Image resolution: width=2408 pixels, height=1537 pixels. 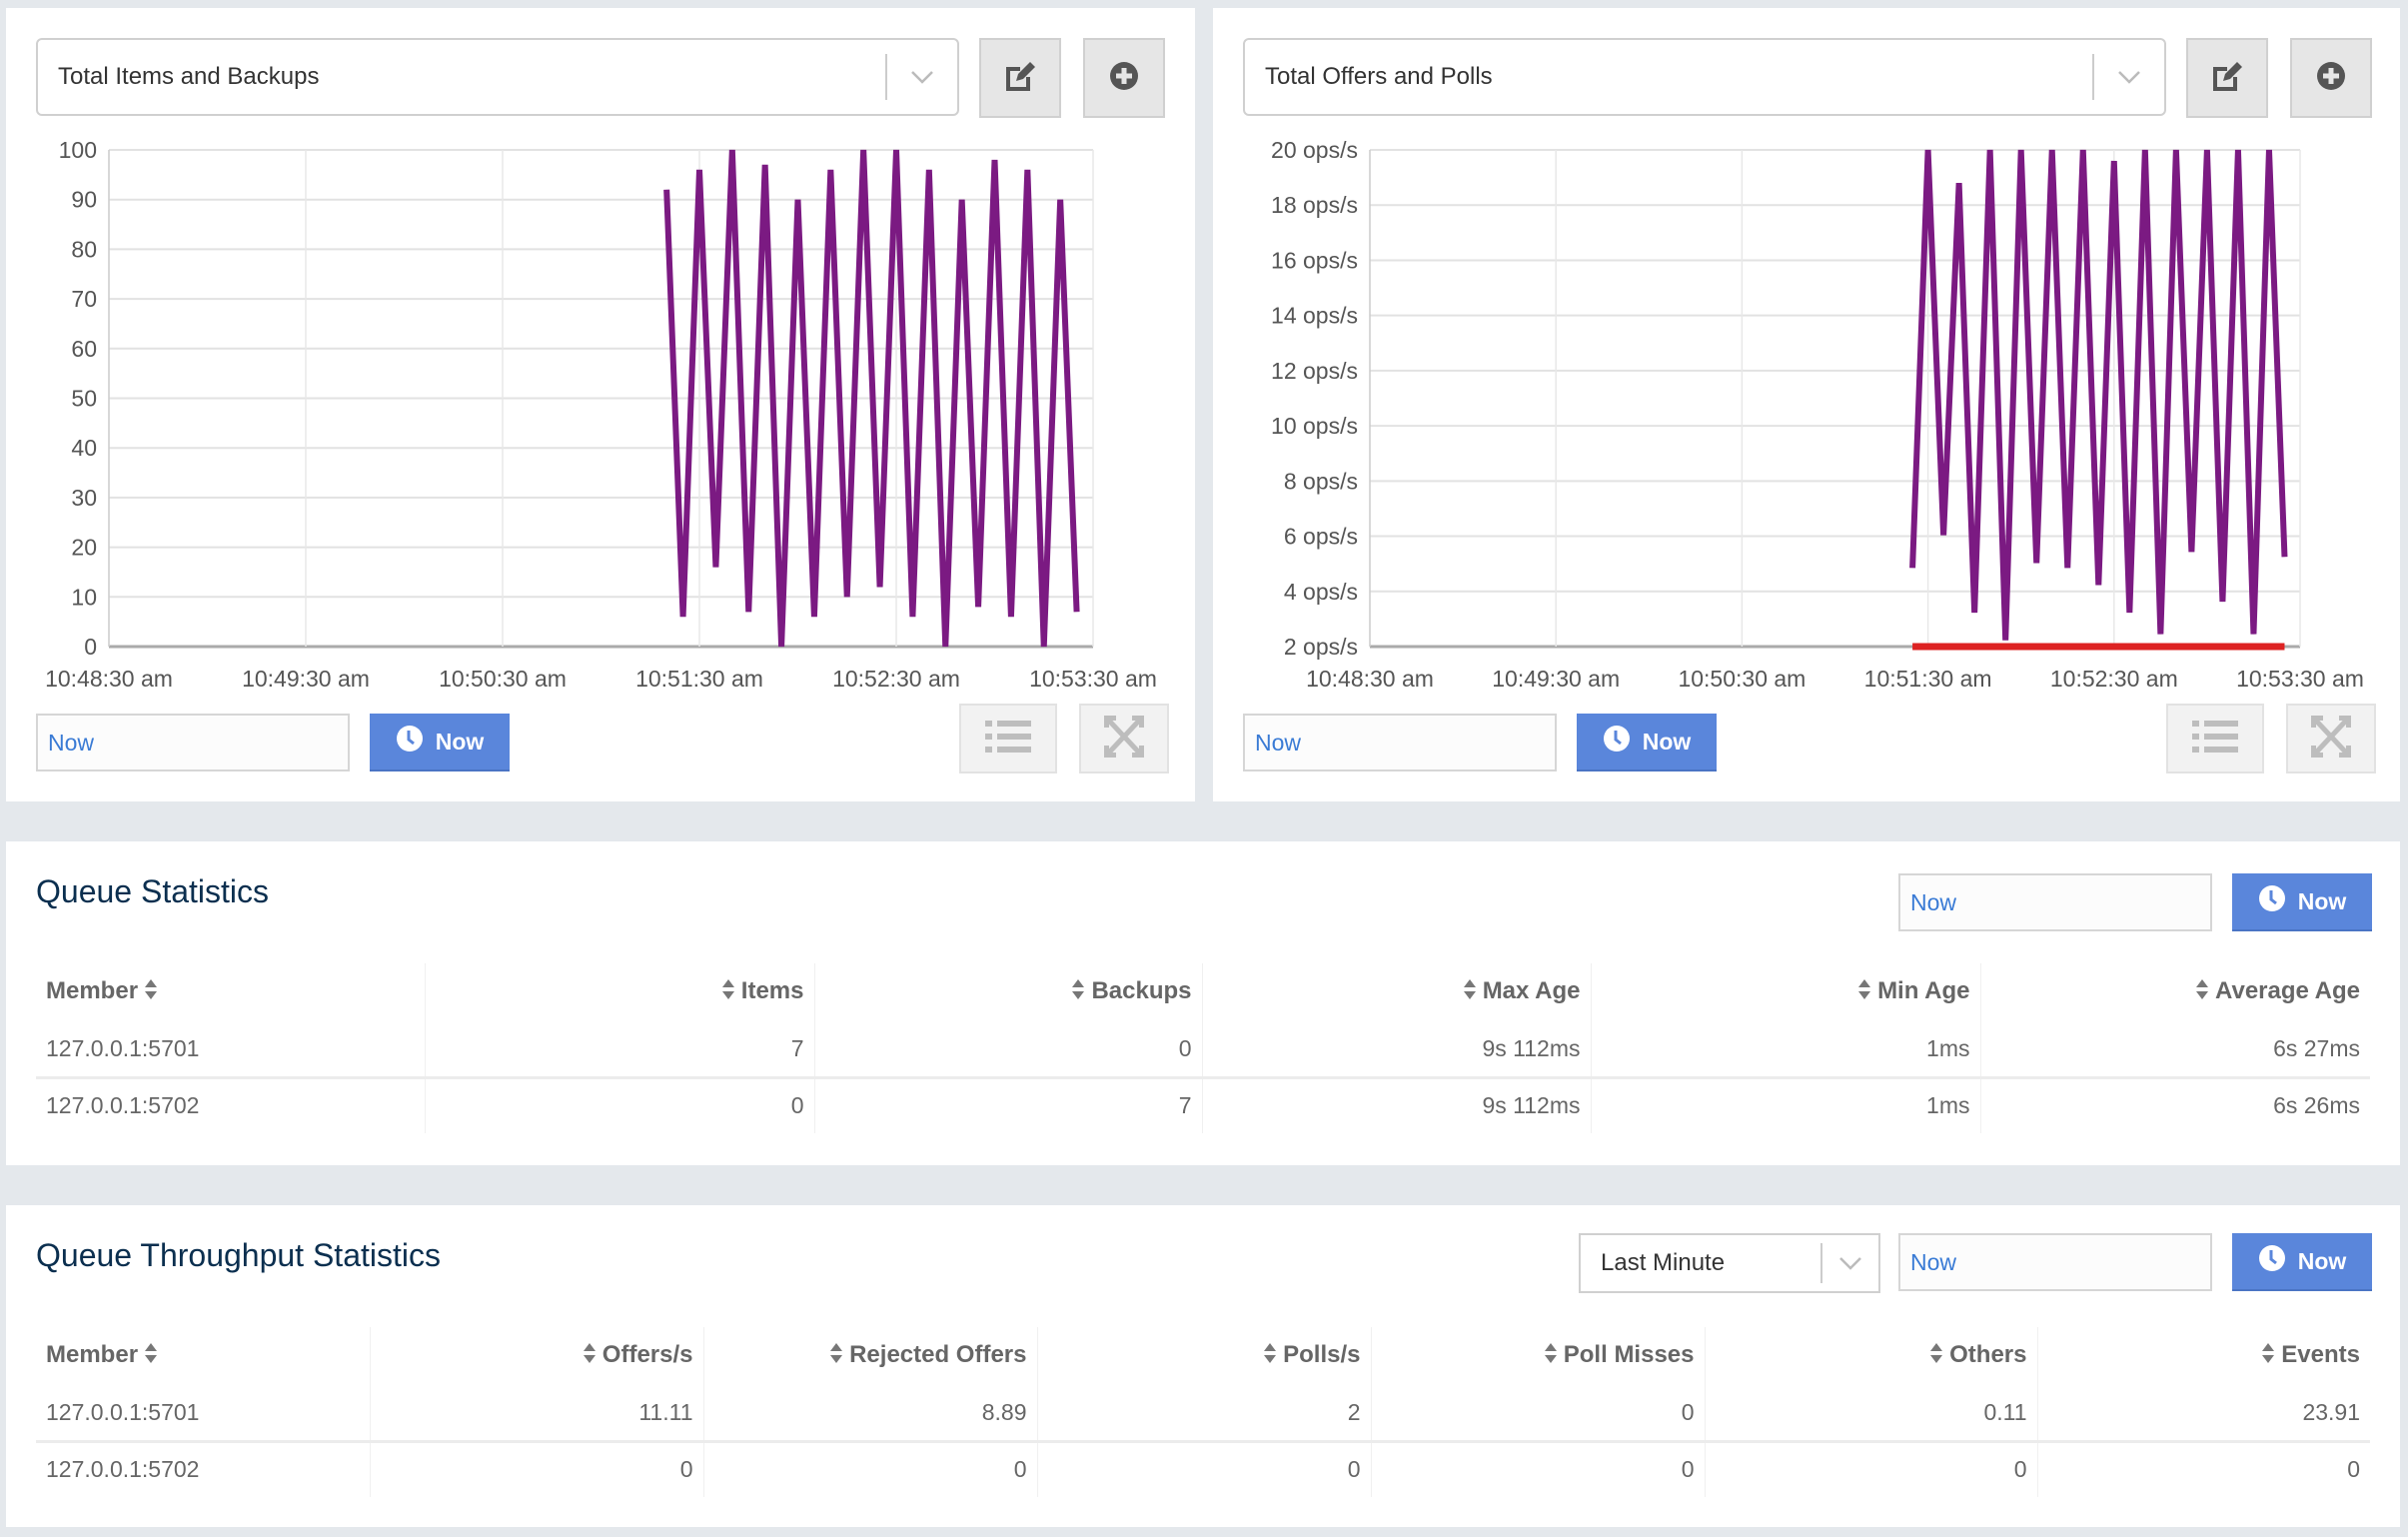 I want to click on series-line, so click(x=2098, y=395).